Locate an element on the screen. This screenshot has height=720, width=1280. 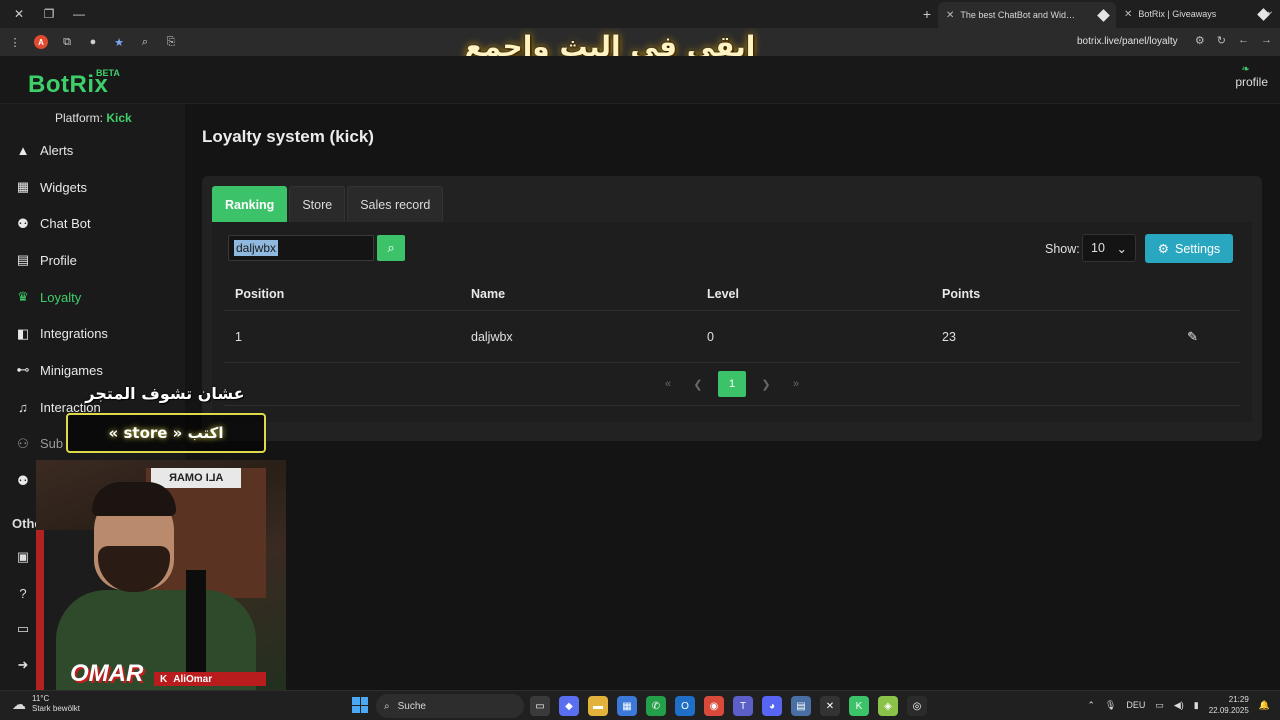
table-header: Position Name Level Points is located at coordinates (732, 294).